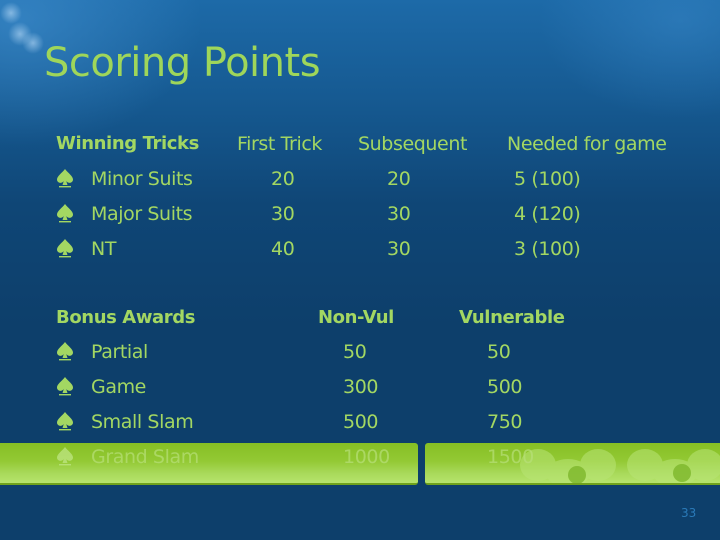 The width and height of the screenshot is (720, 540). I want to click on non-vul-grand-slam: 1000, so click(366, 457).